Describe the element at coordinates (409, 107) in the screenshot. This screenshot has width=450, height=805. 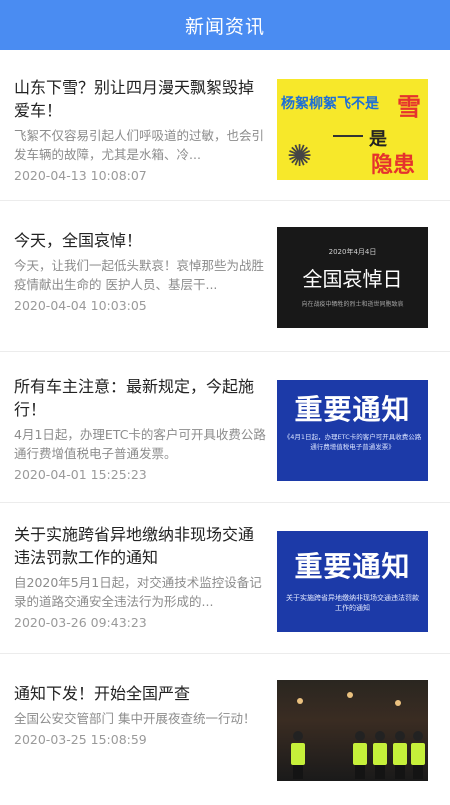
I see `thumb-text: 雪` at that location.